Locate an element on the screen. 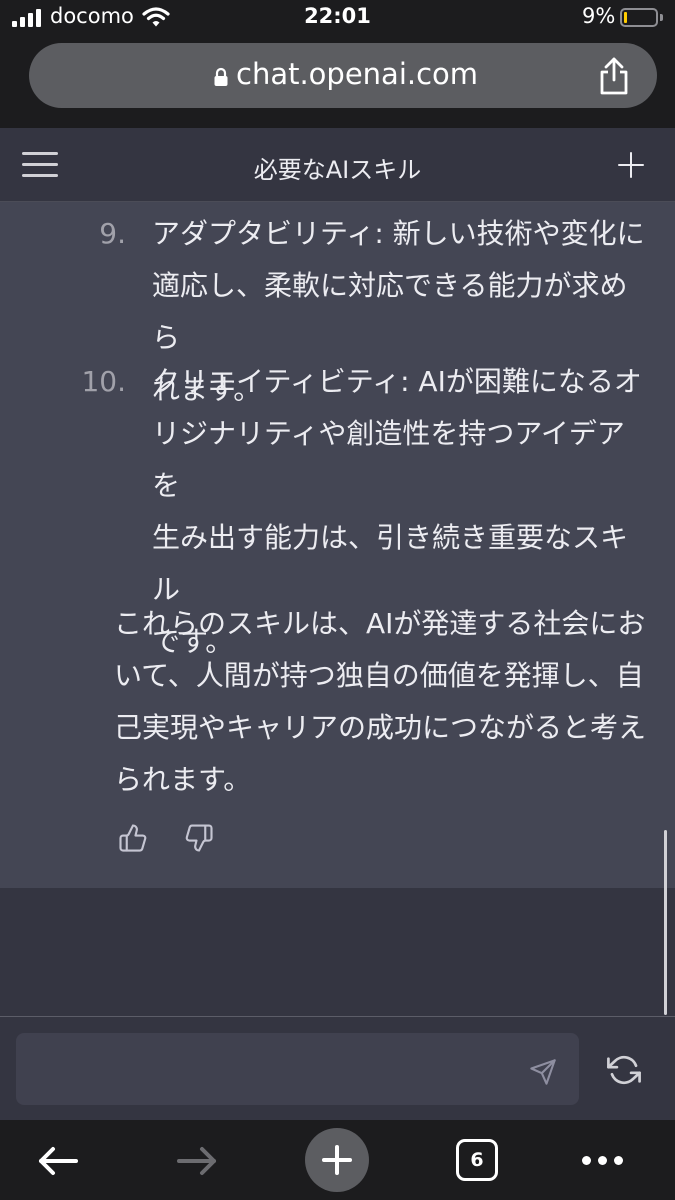 The image size is (675, 1200). new-tab-button is located at coordinates (337, 1160).